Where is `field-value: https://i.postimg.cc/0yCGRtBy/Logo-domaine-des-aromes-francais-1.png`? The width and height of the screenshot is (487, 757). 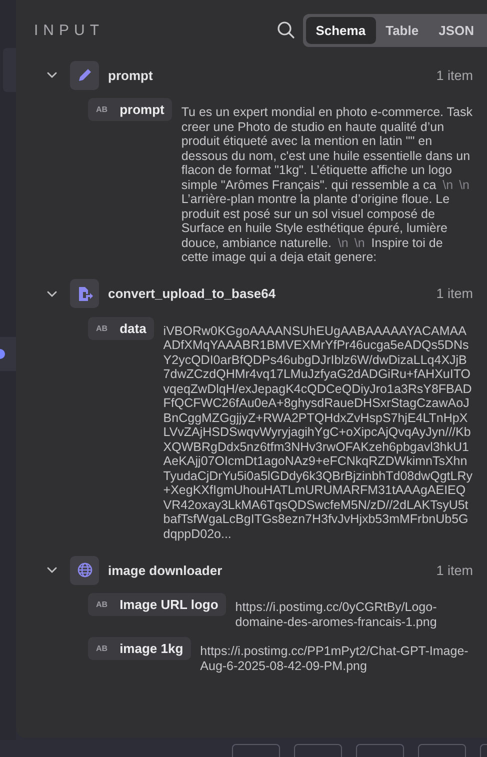
field-value: https://i.postimg.cc/0yCGRtBy/Logo-domaine-des-aromes-francais-1.png is located at coordinates (336, 614).